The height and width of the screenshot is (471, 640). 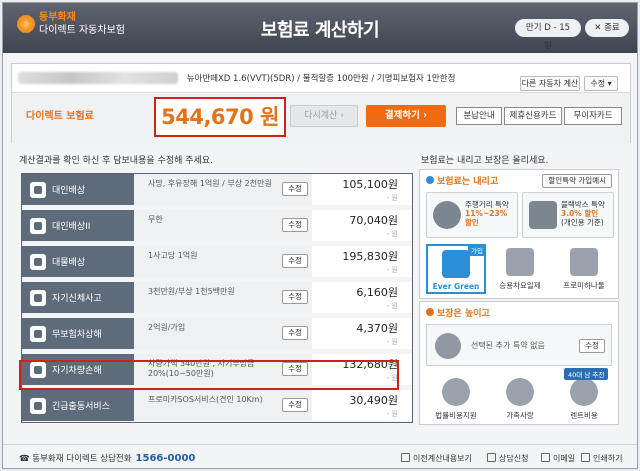 I want to click on rider-status: 선택된 추가 특약 없음, so click(x=508, y=345).